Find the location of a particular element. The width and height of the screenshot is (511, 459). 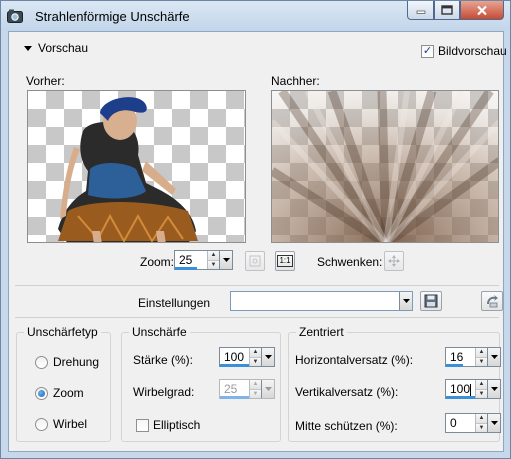

zoom-fit-button is located at coordinates (255, 261).